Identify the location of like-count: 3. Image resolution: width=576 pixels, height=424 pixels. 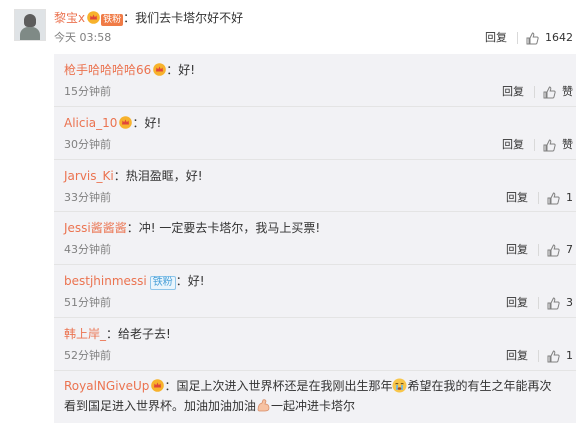
(569, 302).